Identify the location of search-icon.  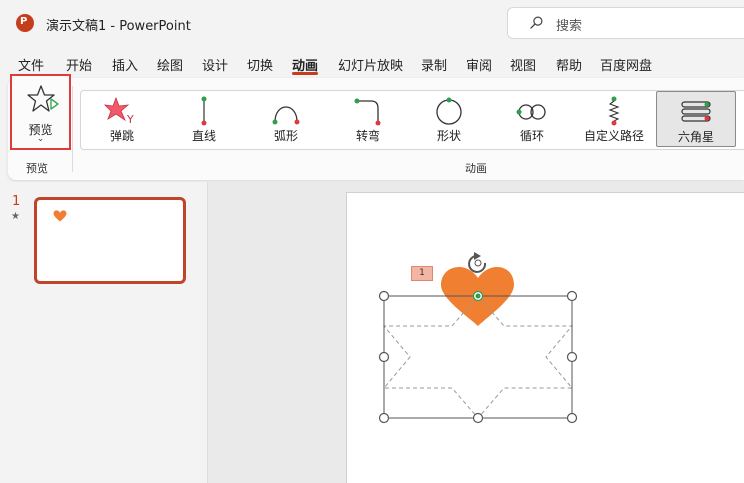
(536, 22).